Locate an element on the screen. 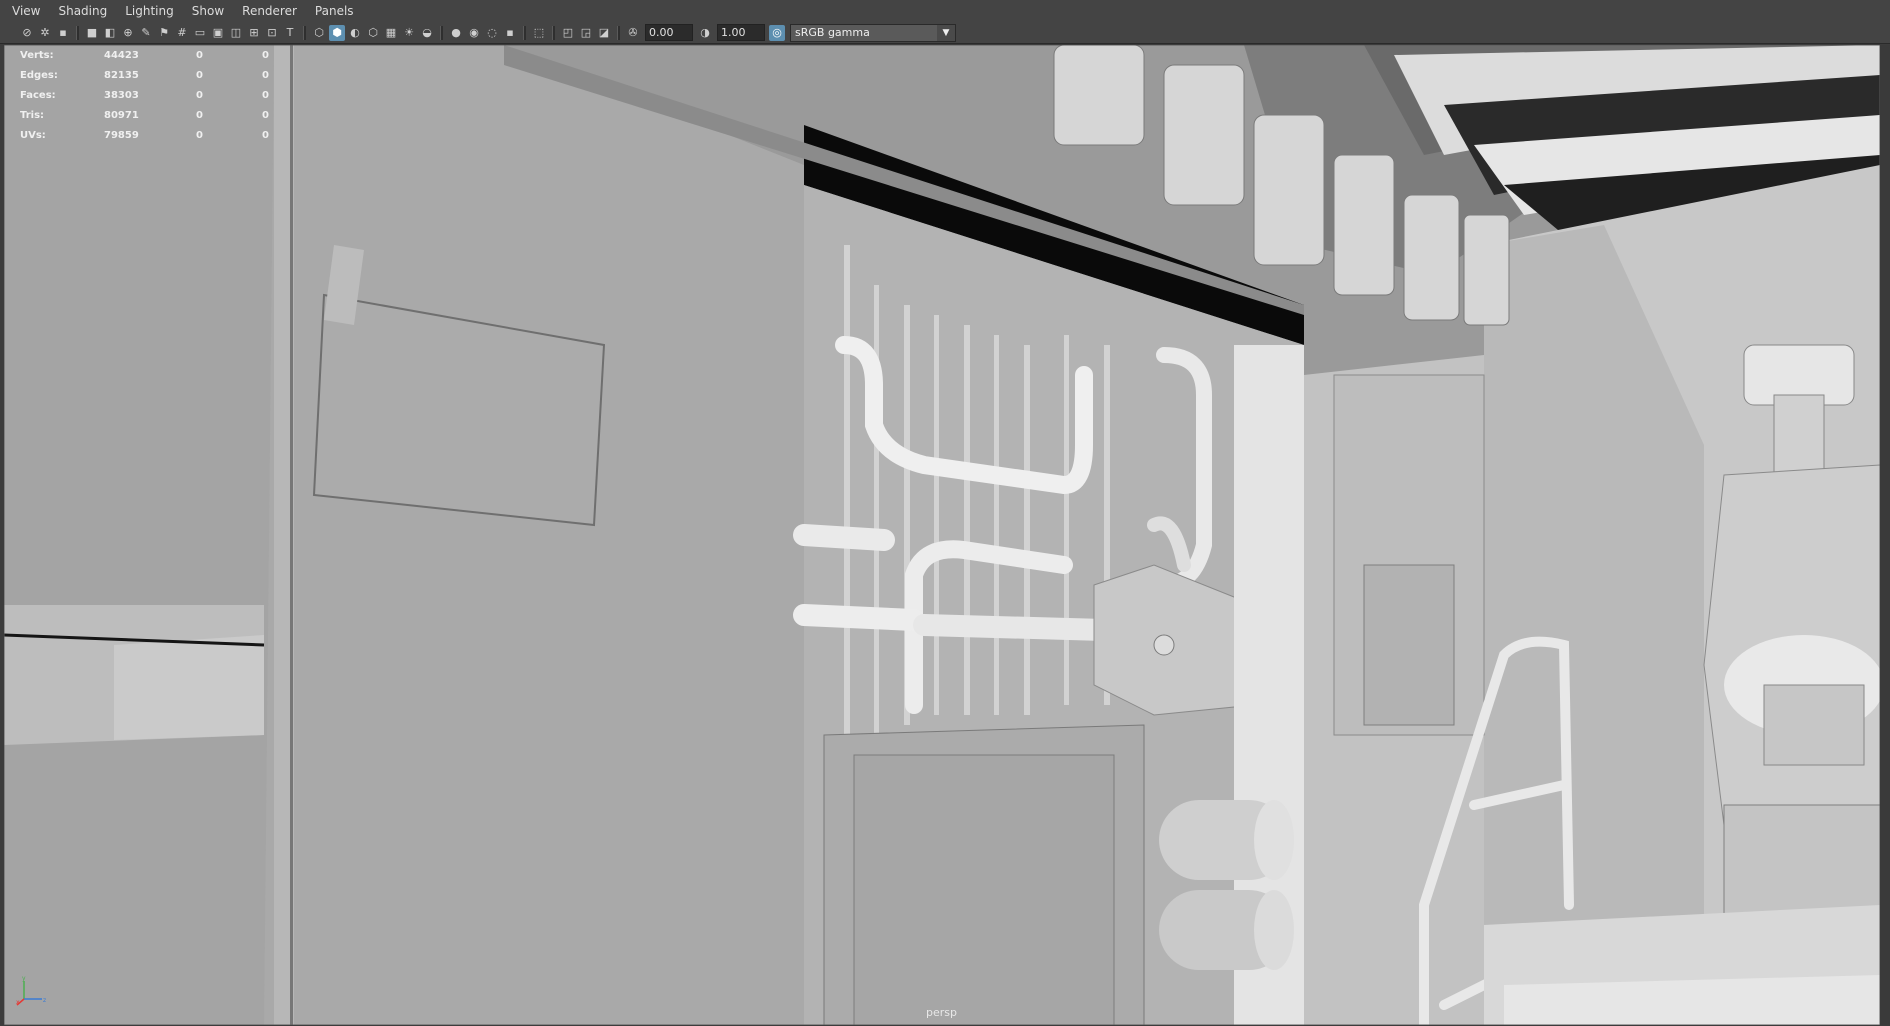 The width and height of the screenshot is (1890, 1026). hud-label: UVs: is located at coordinates (33, 135).